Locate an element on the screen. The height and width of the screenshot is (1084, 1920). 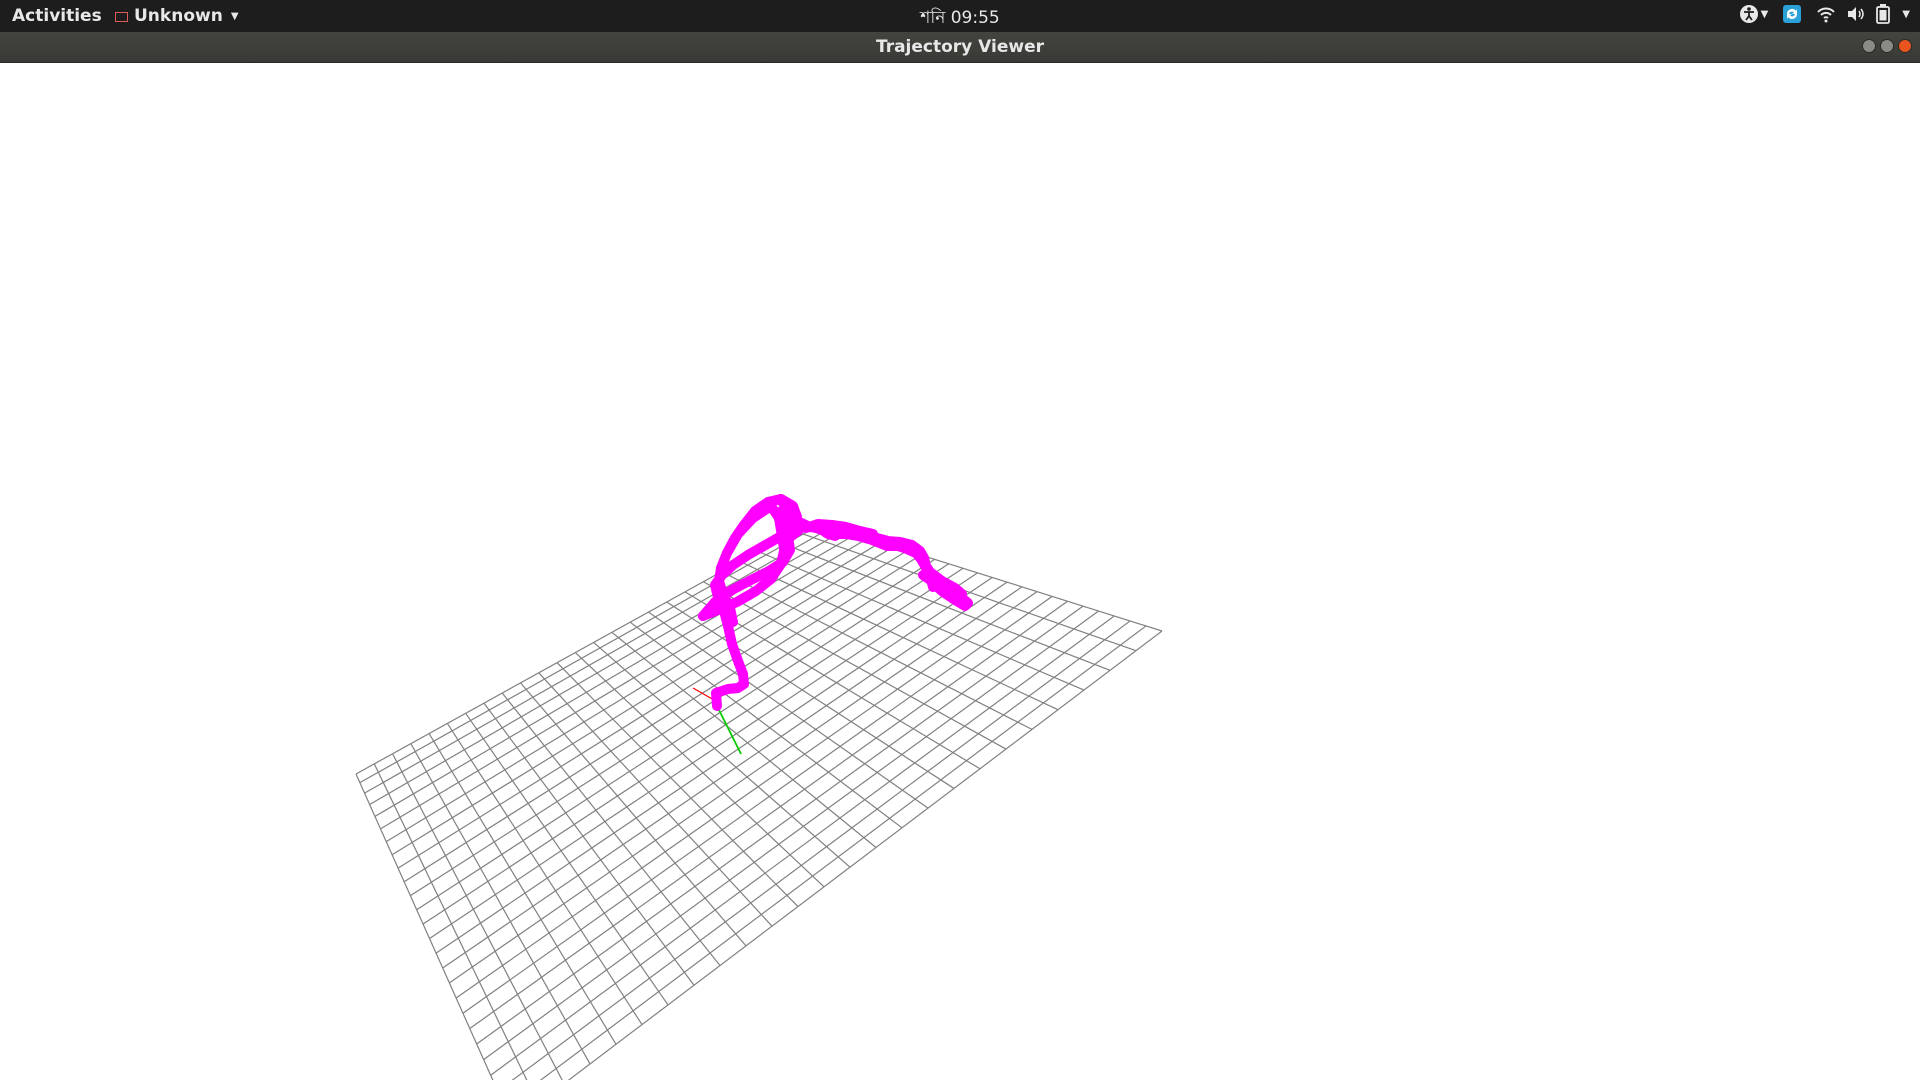
update-icon is located at coordinates (1792, 14).